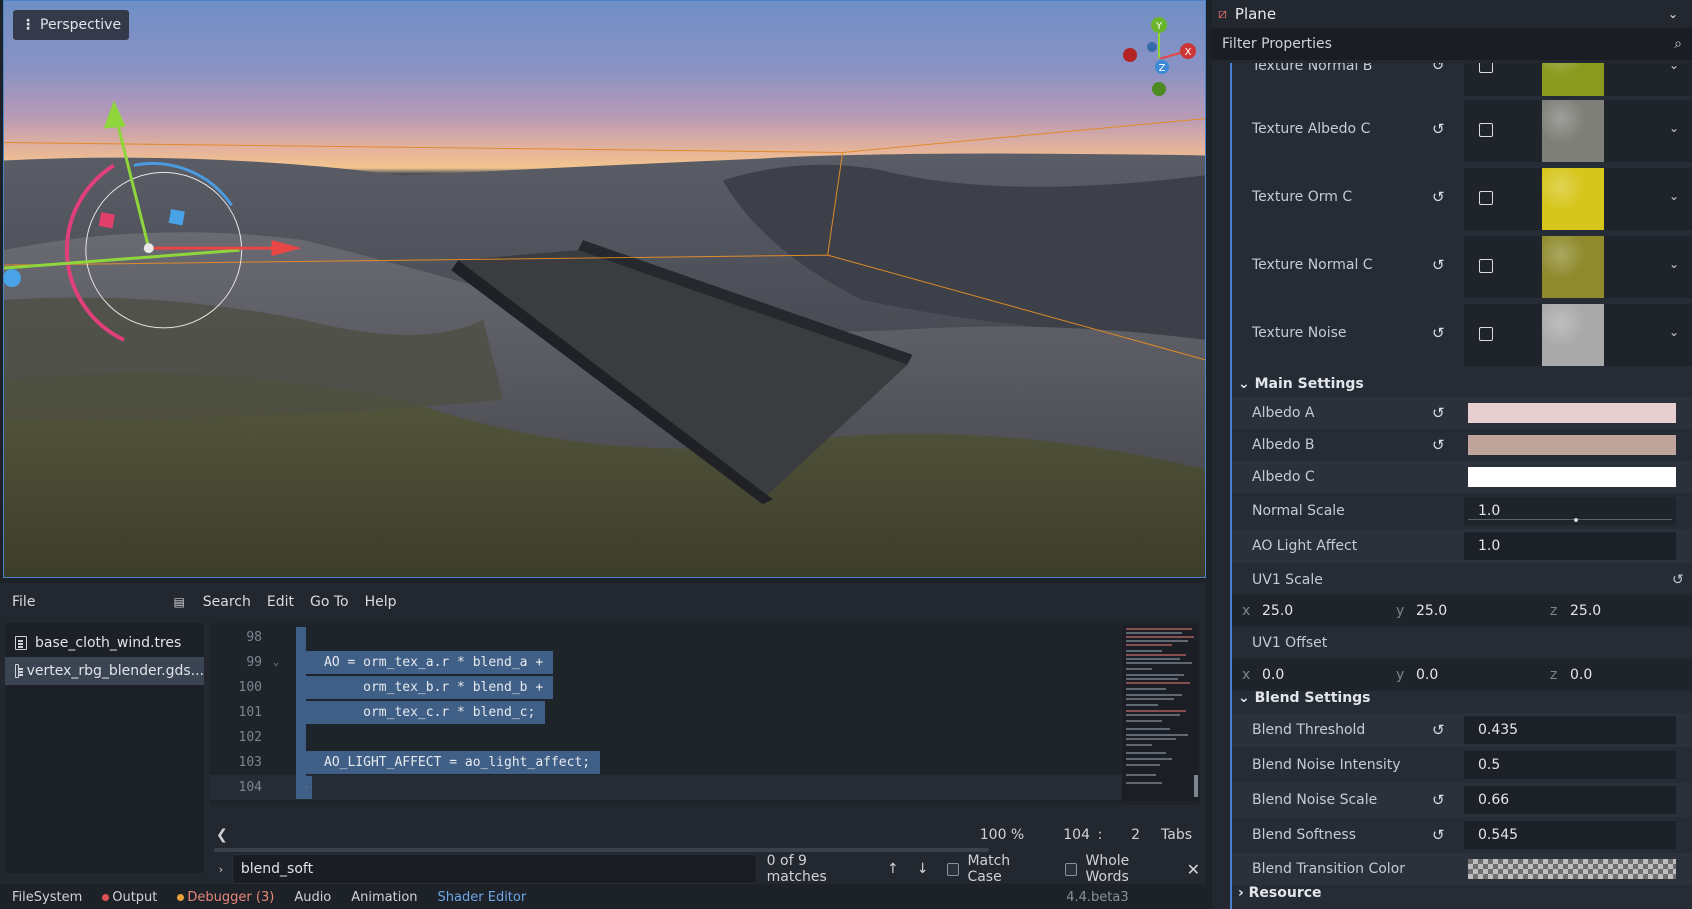 The width and height of the screenshot is (1692, 909). Describe the element at coordinates (989, 869) in the screenshot. I see `match-case-label: Match Case` at that location.